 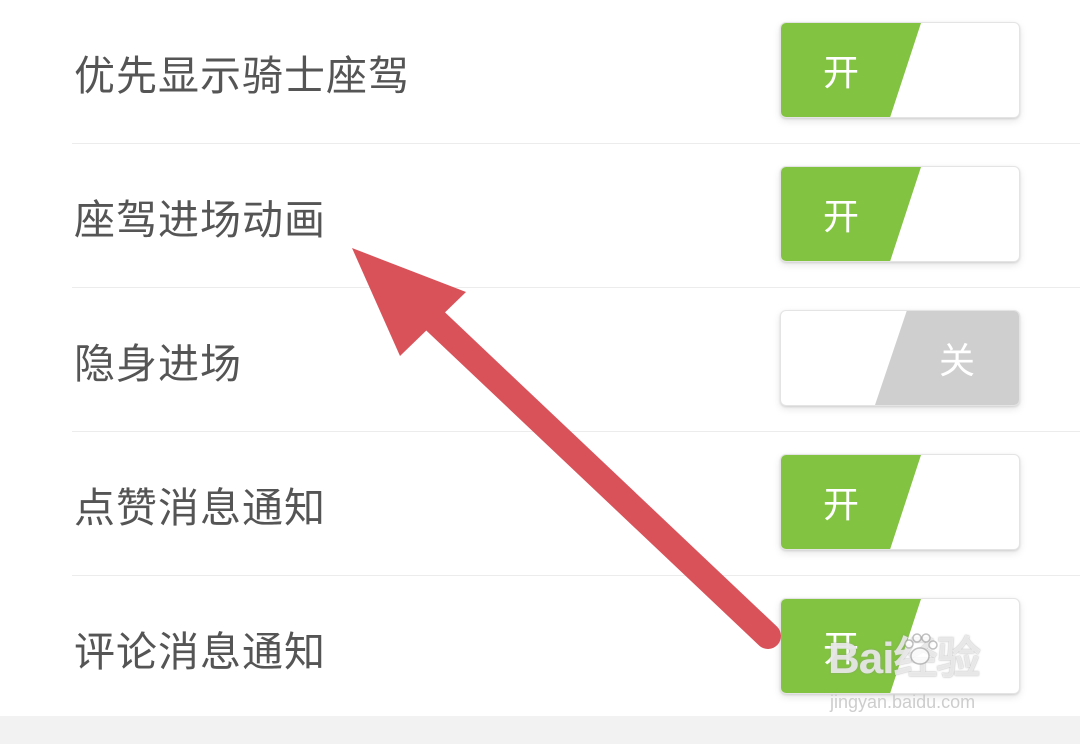 I want to click on bottom-strip, so click(x=540, y=730).